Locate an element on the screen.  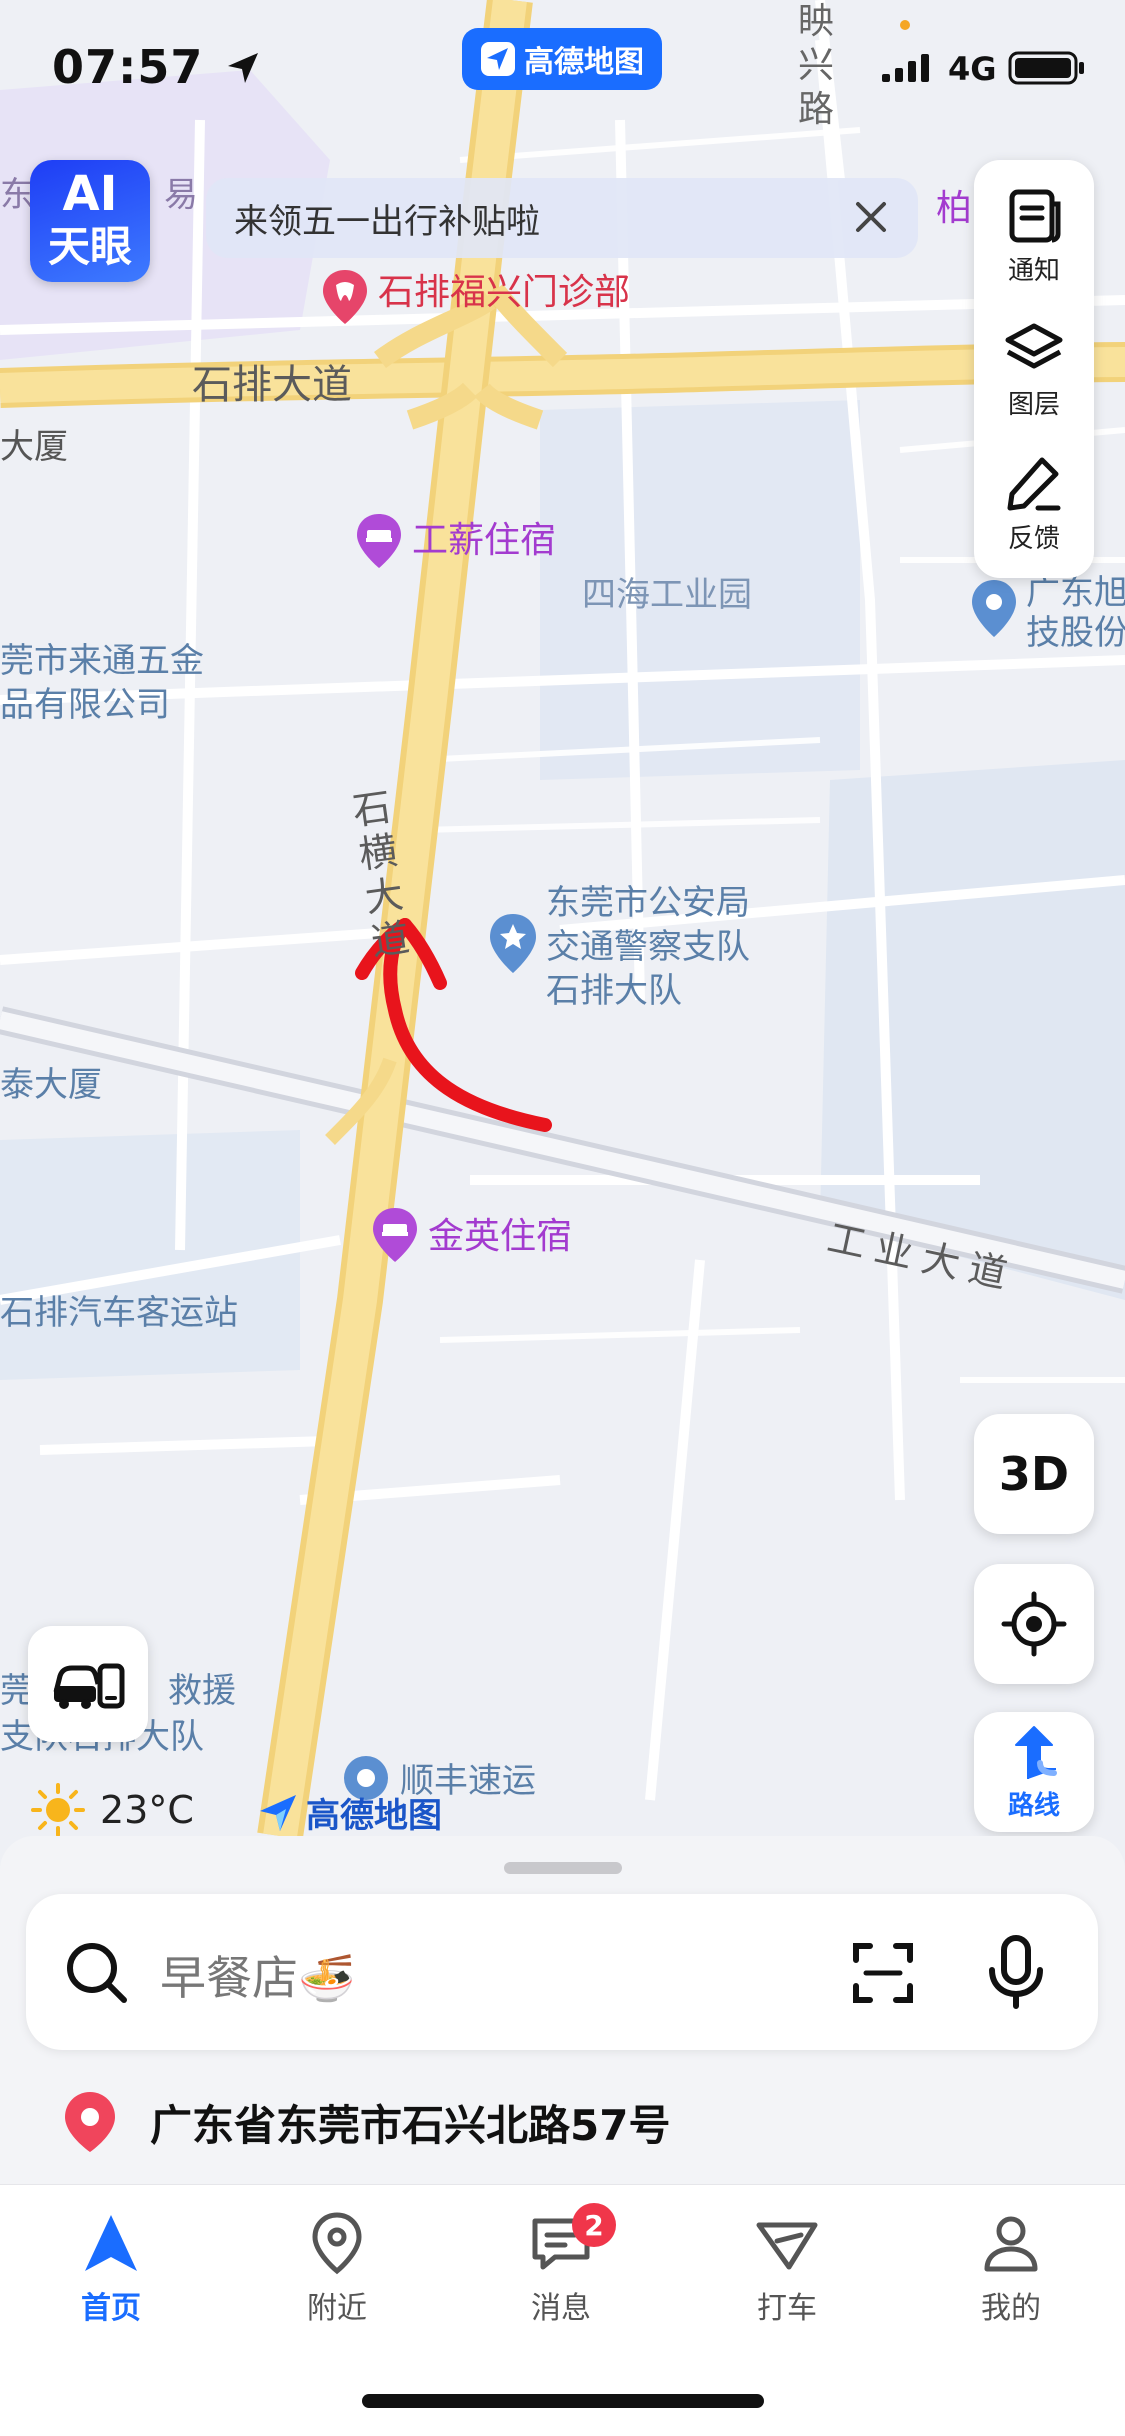
tool-label: 图层 is located at coordinates (1033, 405).